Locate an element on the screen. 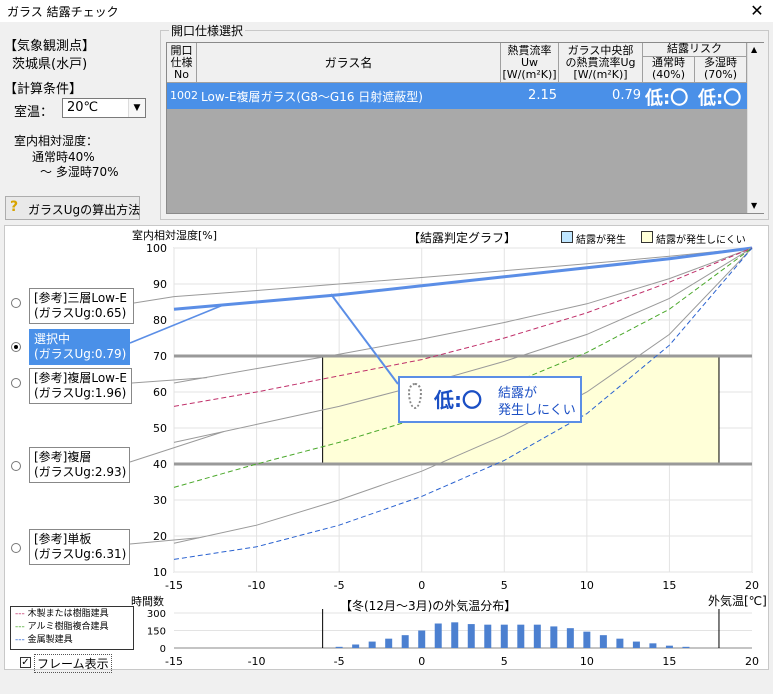  hist-x-tick-10: 10 is located at coordinates (587, 661).